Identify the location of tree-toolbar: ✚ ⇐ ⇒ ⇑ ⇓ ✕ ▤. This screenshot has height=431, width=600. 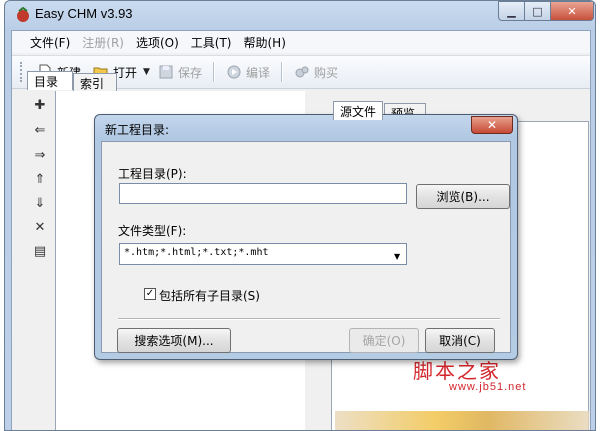
(40, 260).